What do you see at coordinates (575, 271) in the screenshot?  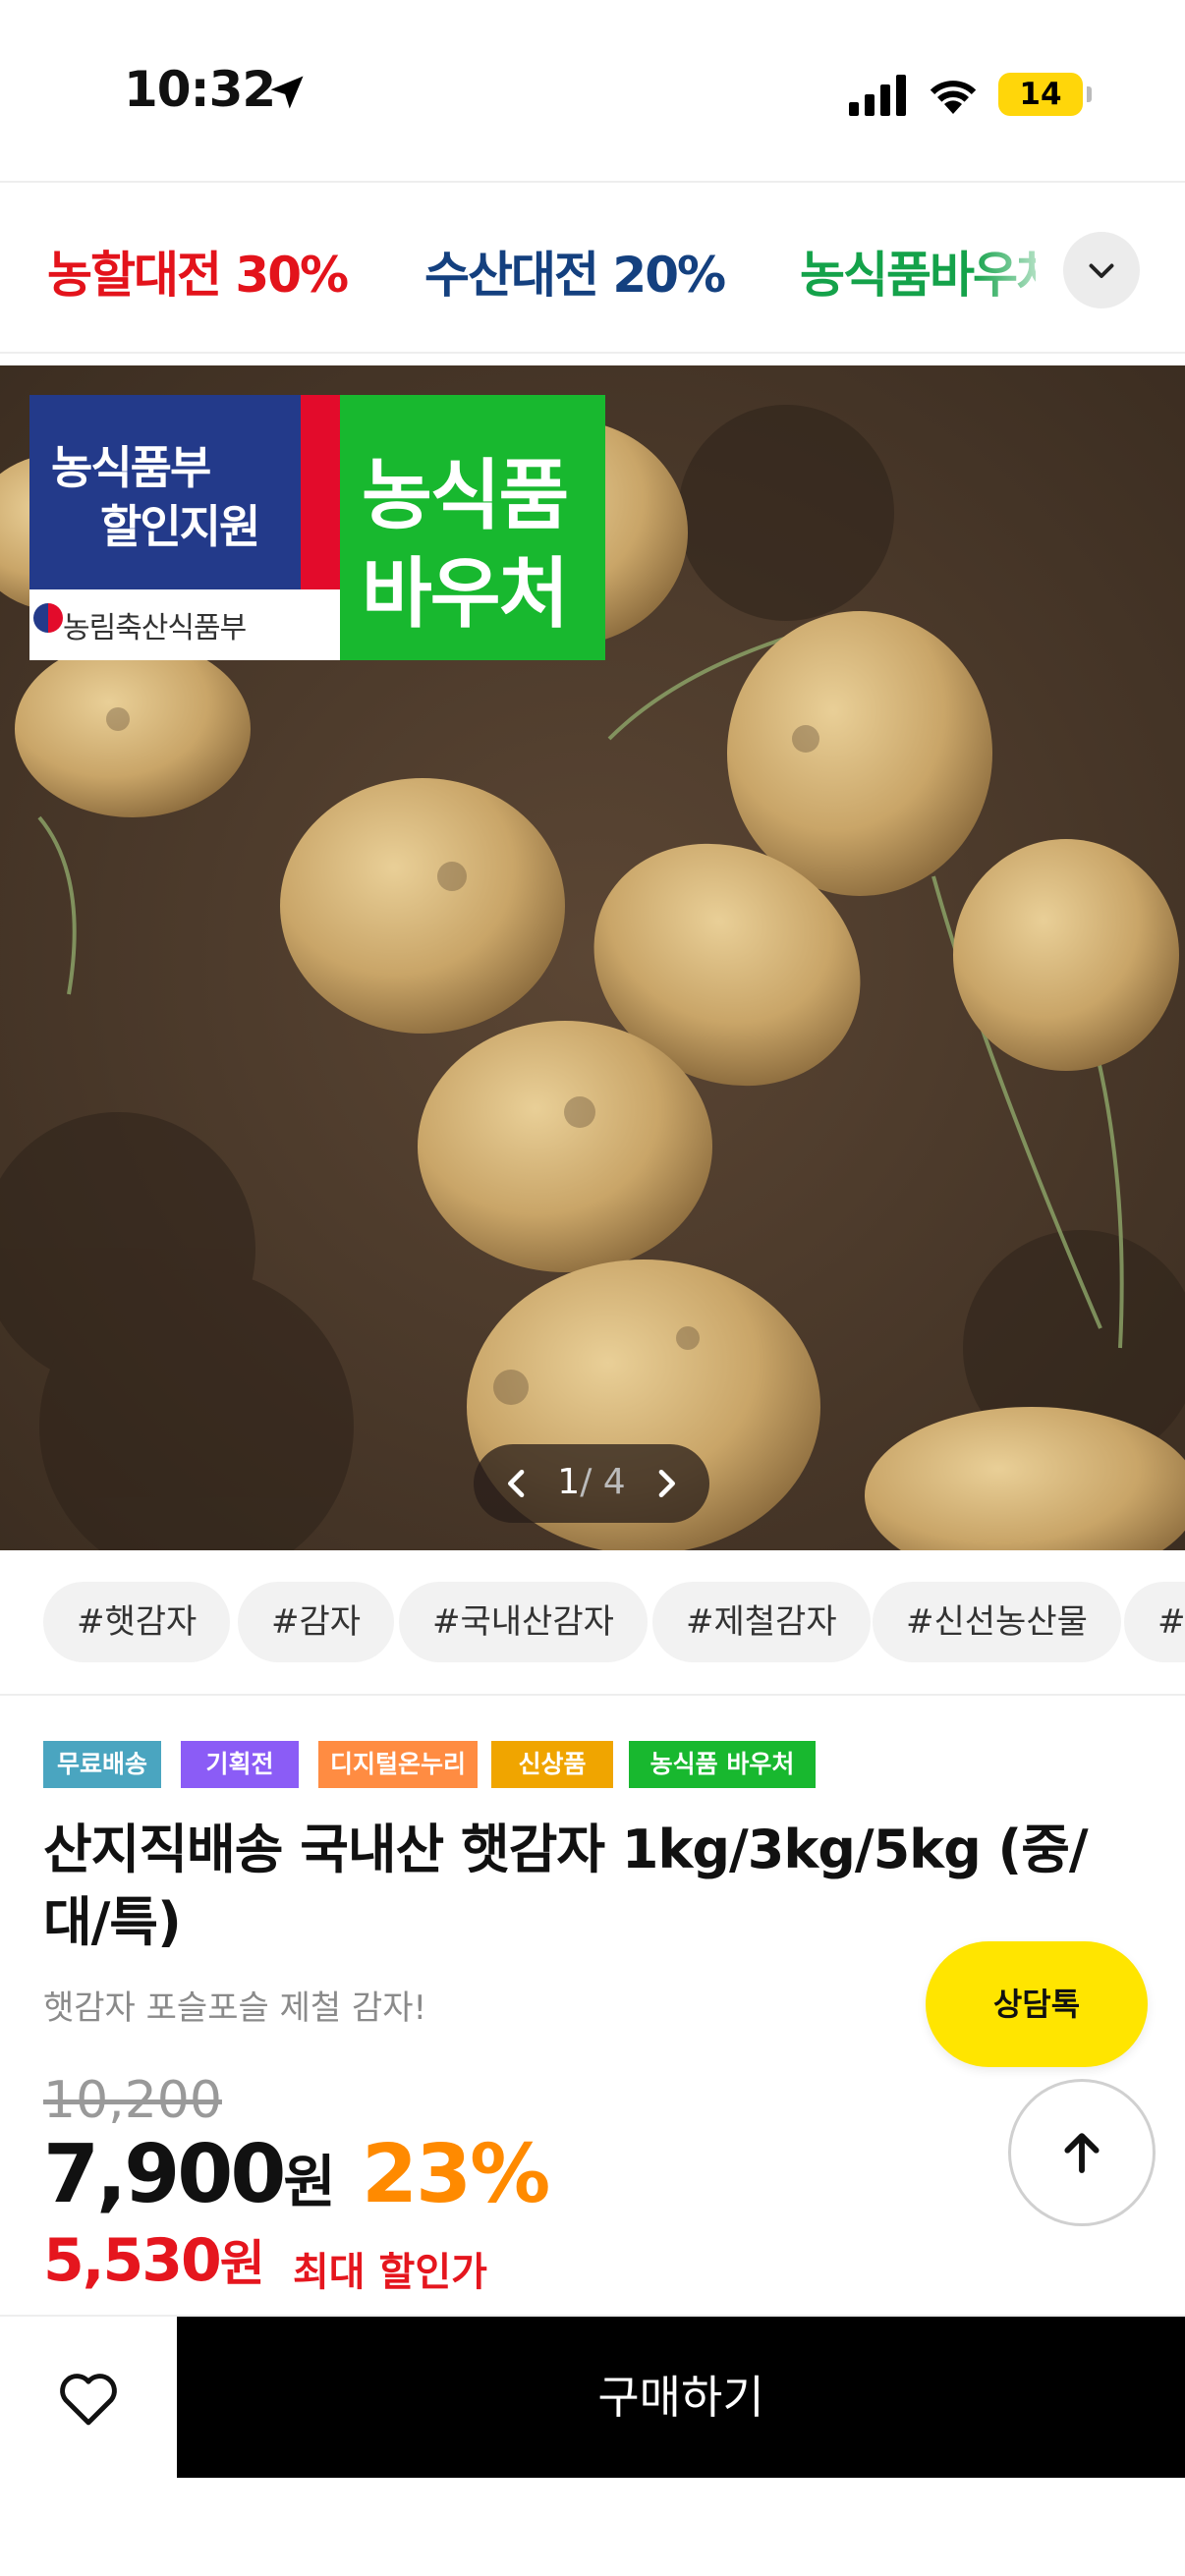 I see `promo-tab-susan: 수산대전 20%` at bounding box center [575, 271].